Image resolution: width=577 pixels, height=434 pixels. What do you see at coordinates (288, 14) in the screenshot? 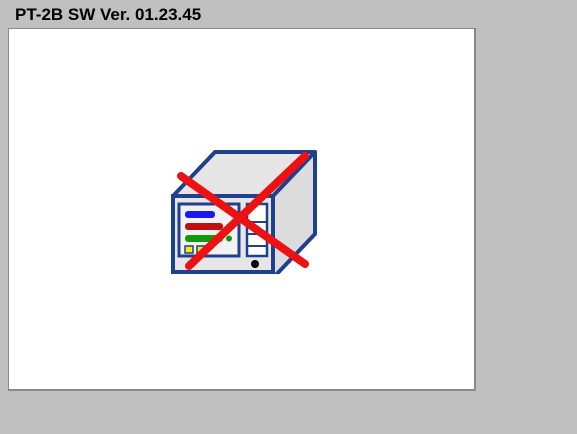
I see `title-bar: PT-2B SW Ver. 01.23.45` at bounding box center [288, 14].